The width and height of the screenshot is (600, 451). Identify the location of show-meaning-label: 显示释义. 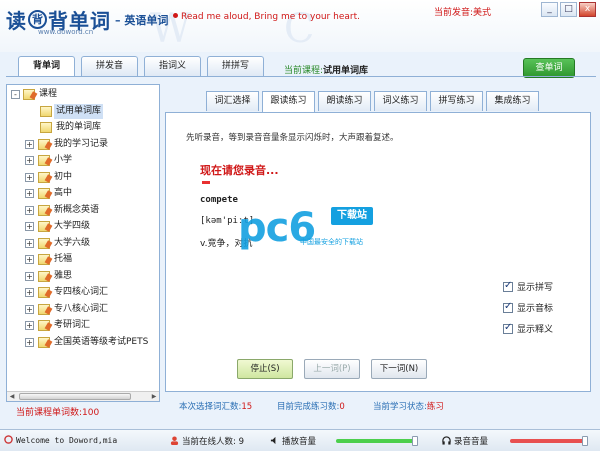
(535, 330).